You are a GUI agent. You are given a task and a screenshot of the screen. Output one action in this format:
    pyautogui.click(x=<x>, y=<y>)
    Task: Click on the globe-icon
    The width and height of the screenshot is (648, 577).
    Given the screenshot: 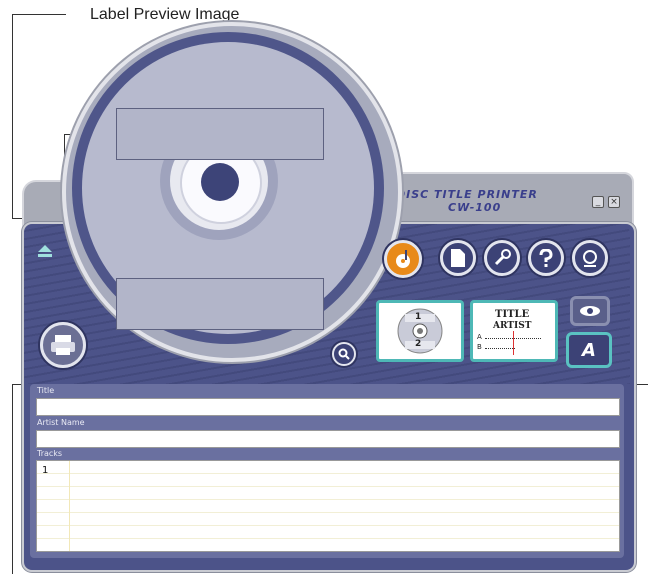 What is the action you would take?
    pyautogui.click(x=590, y=258)
    